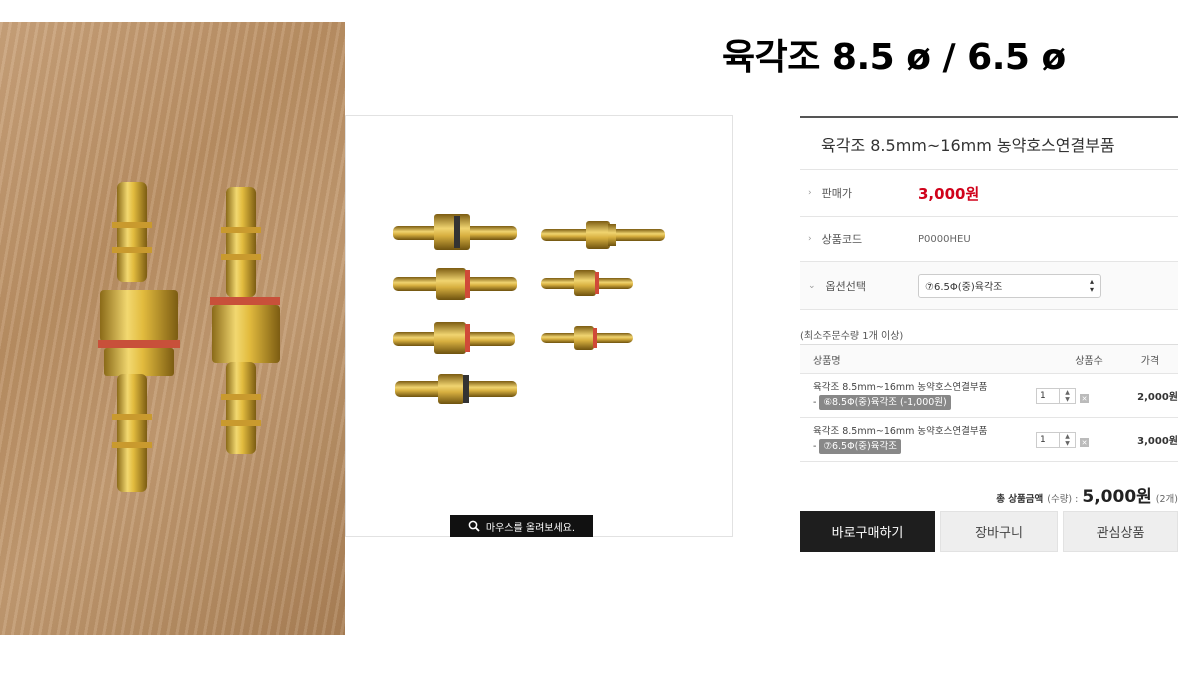 This screenshot has width=1200, height=675. Describe the element at coordinates (964, 287) in the screenshot. I see `option-selected-value: ⑦6.5Φ(중)육각조` at that location.